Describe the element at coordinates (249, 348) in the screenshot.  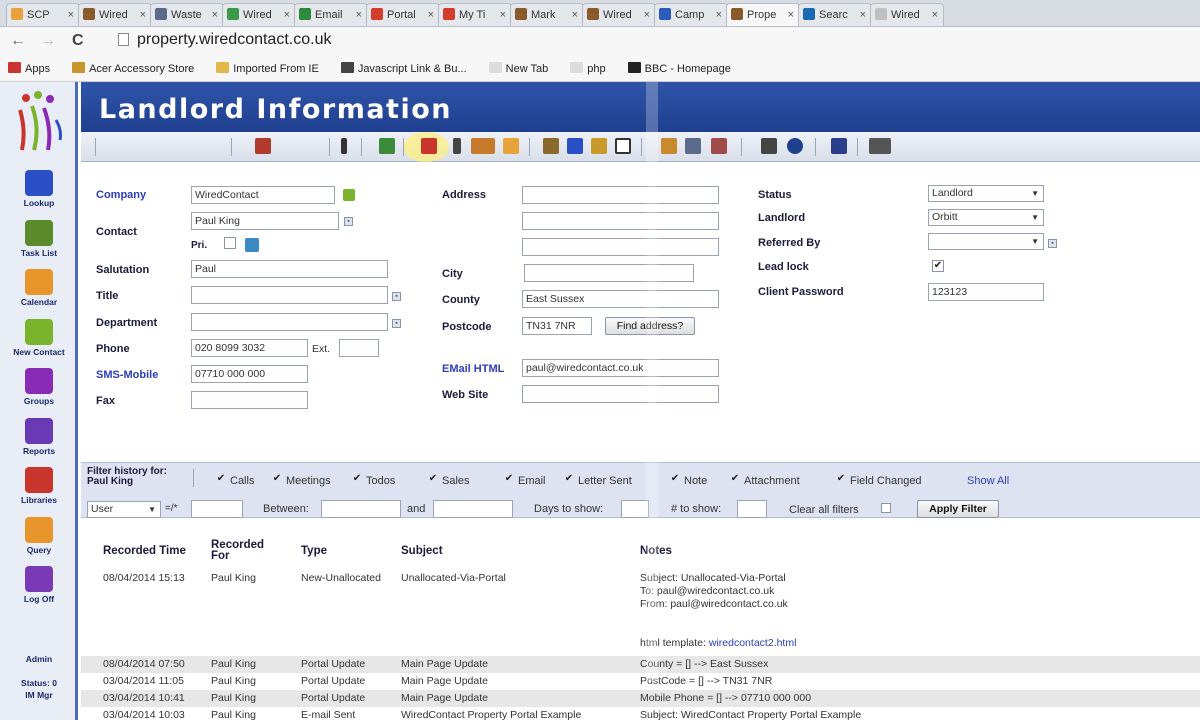
I see `phone-field: 020 8099 3032` at that location.